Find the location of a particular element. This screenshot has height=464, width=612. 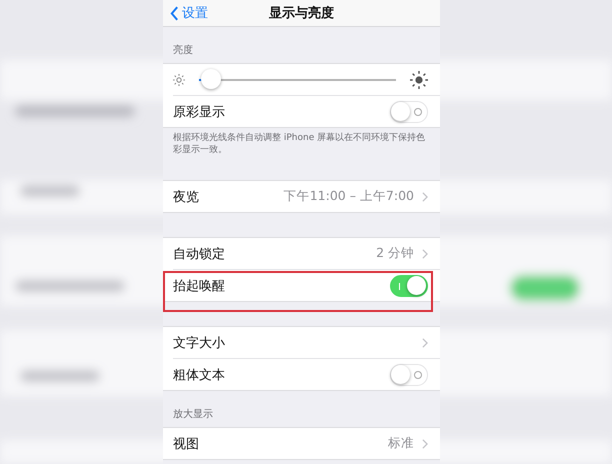

screen-title: 显示与亮度 is located at coordinates (301, 13).